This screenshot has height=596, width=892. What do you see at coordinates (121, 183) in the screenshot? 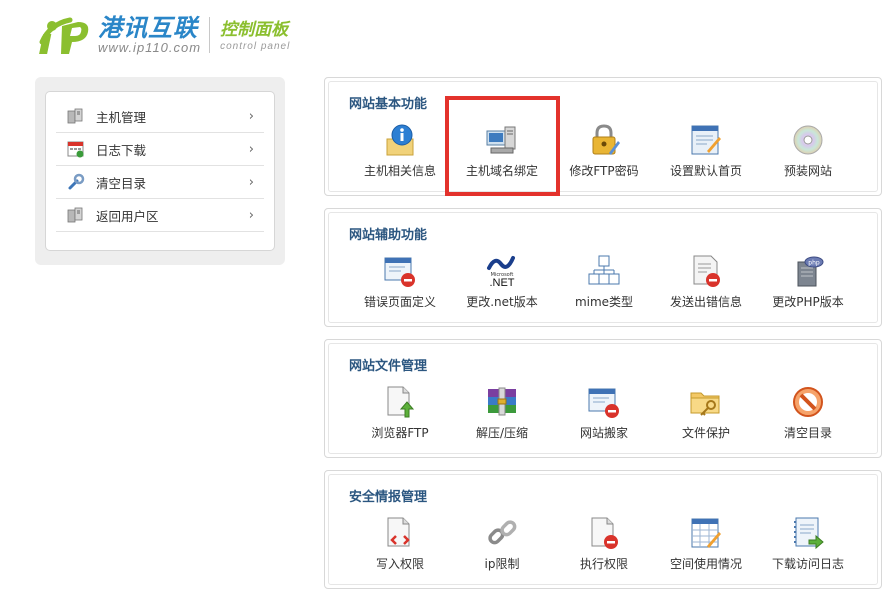
I see `sidebar-item-label: 清空目录` at bounding box center [121, 183].